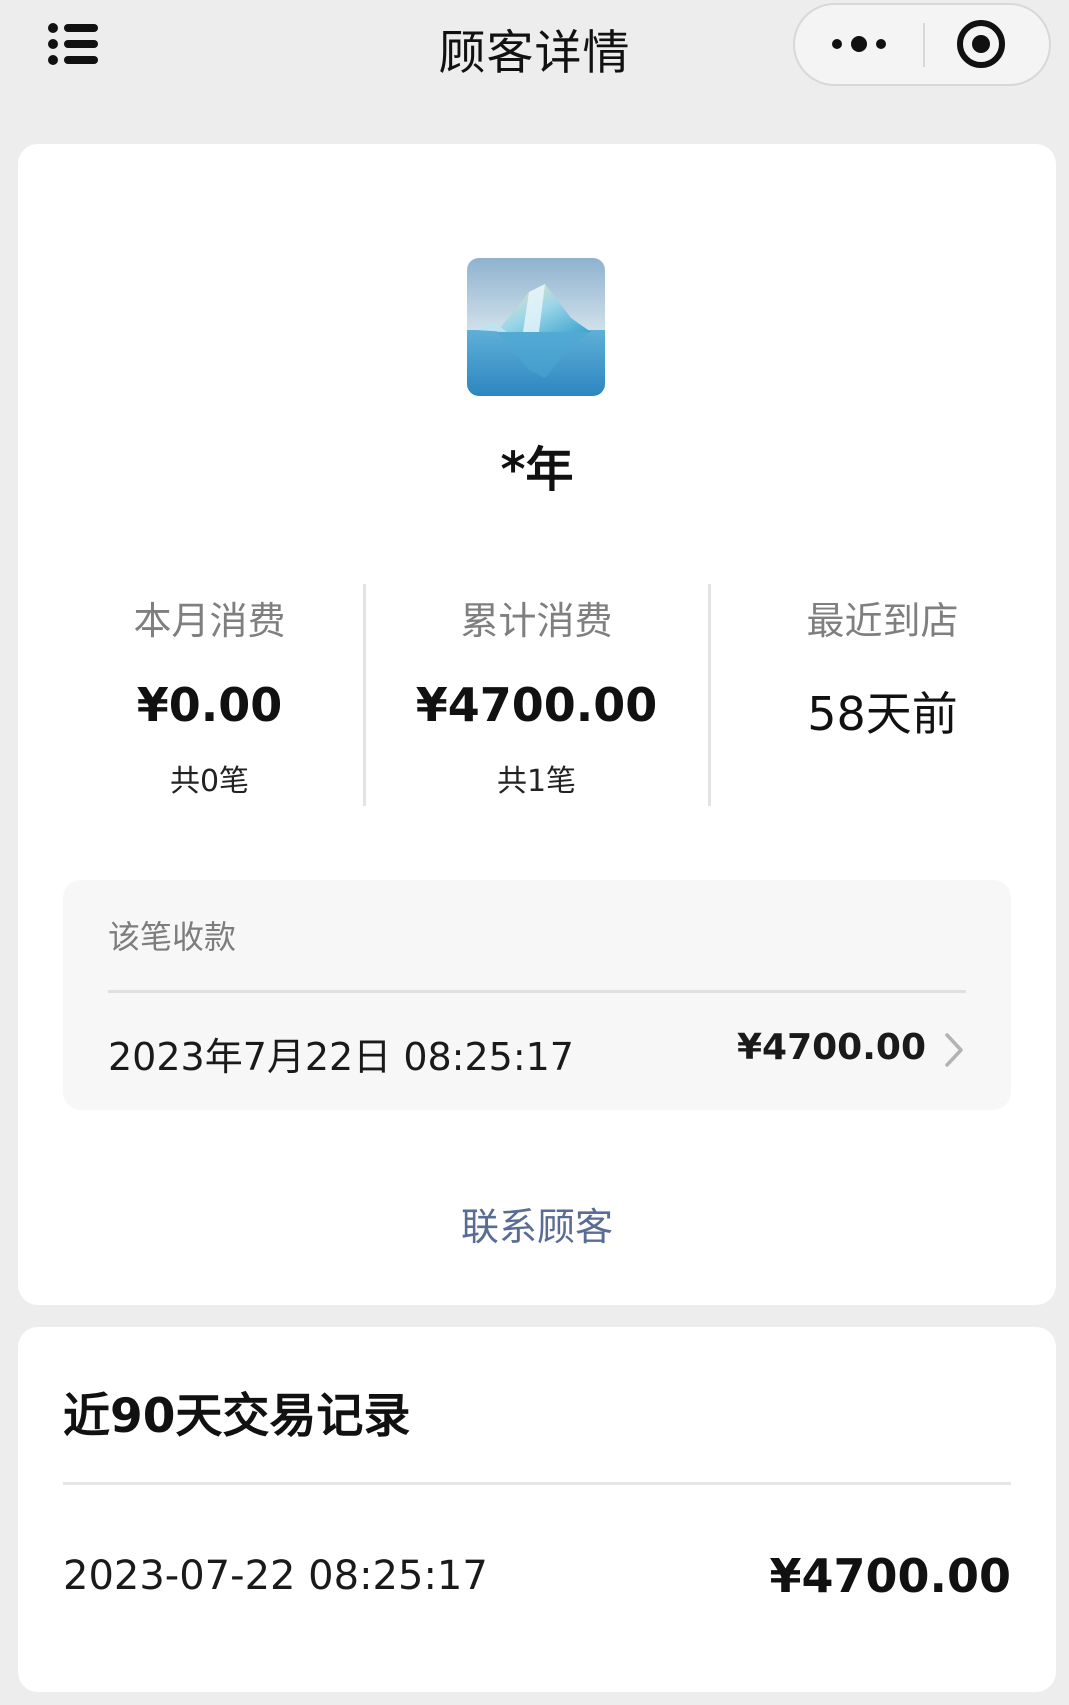 The width and height of the screenshot is (1069, 1705). Describe the element at coordinates (537, 1223) in the screenshot. I see `contact-customer-button: 联系顾客` at that location.